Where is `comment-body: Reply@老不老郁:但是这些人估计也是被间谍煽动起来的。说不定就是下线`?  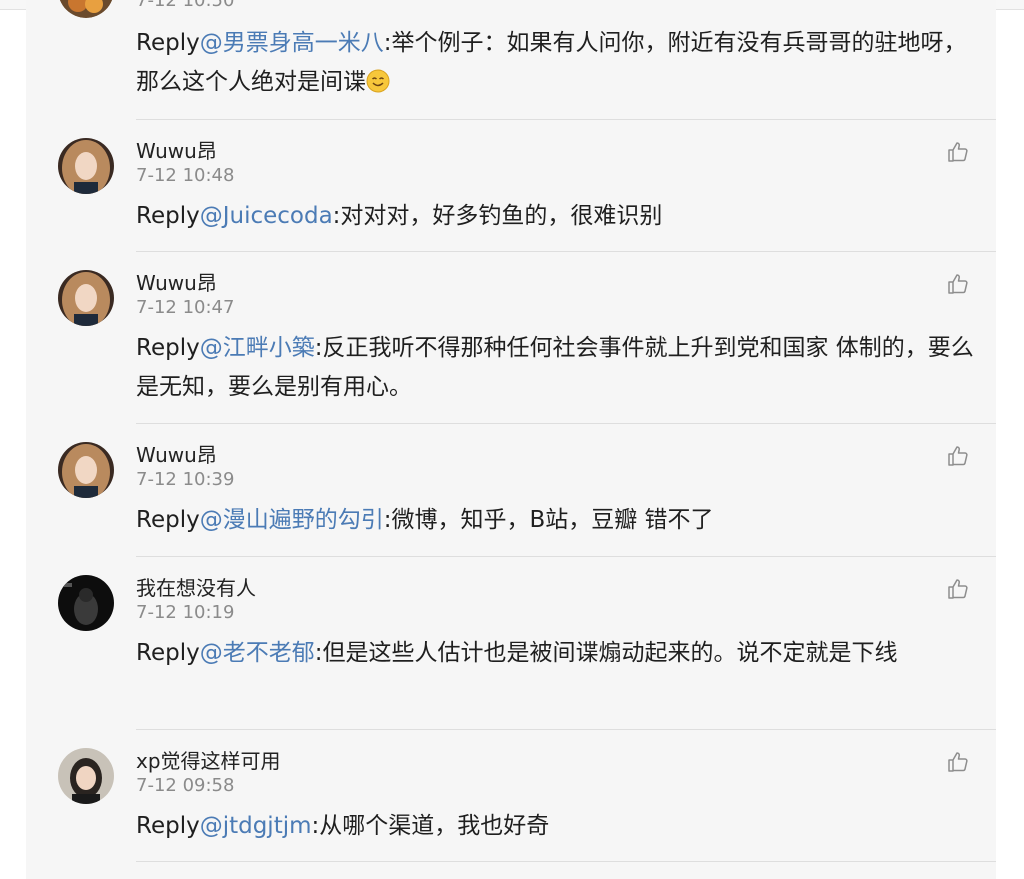
comment-body: Reply@老不老郁:但是这些人估计也是被间谍煽动起来的。说不定就是下线 is located at coordinates (556, 653).